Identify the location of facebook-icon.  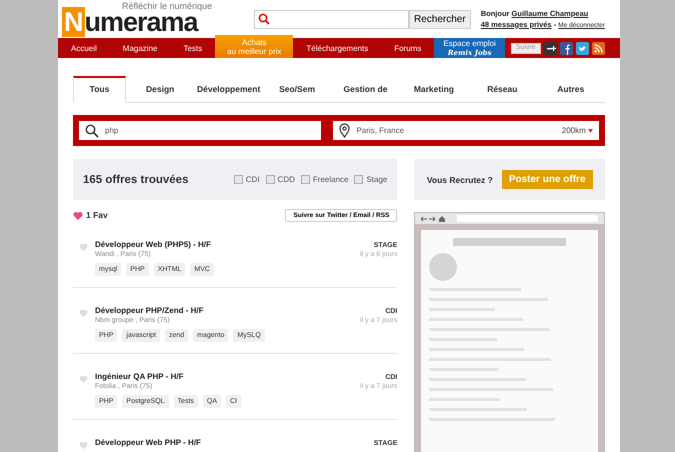
(566, 48).